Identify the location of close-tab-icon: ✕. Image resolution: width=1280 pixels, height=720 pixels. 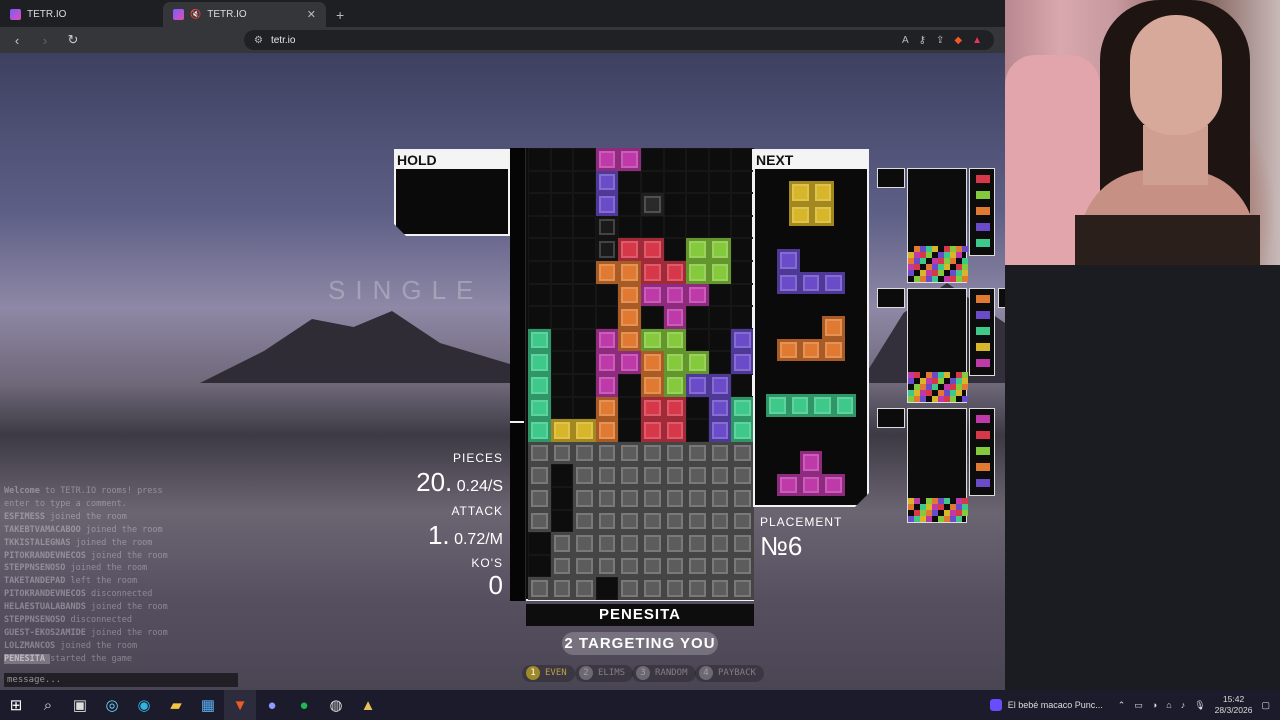
(311, 14).